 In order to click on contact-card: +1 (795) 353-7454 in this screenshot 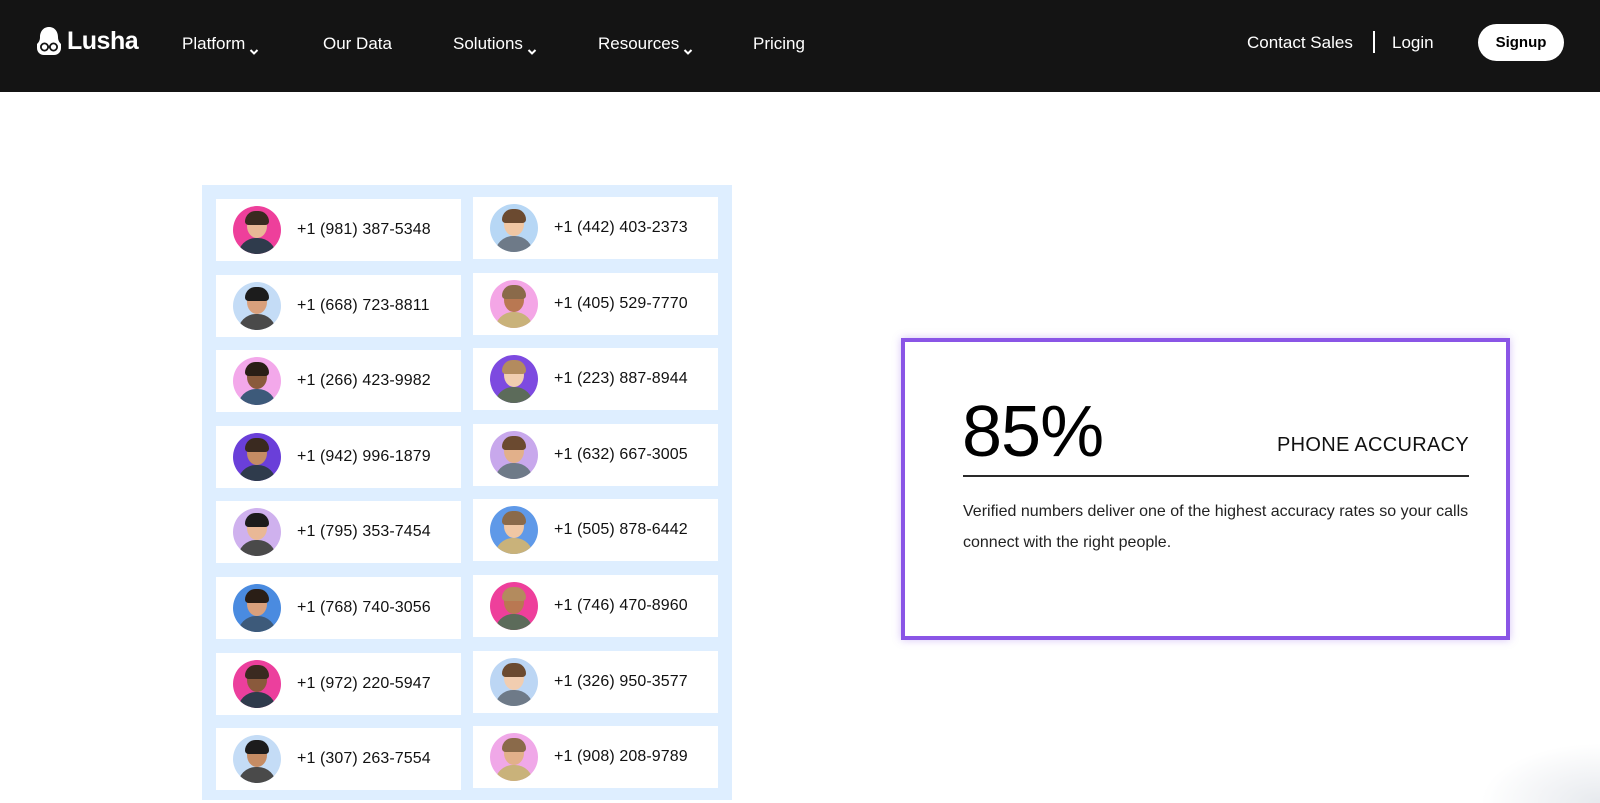, I will do `click(338, 532)`.